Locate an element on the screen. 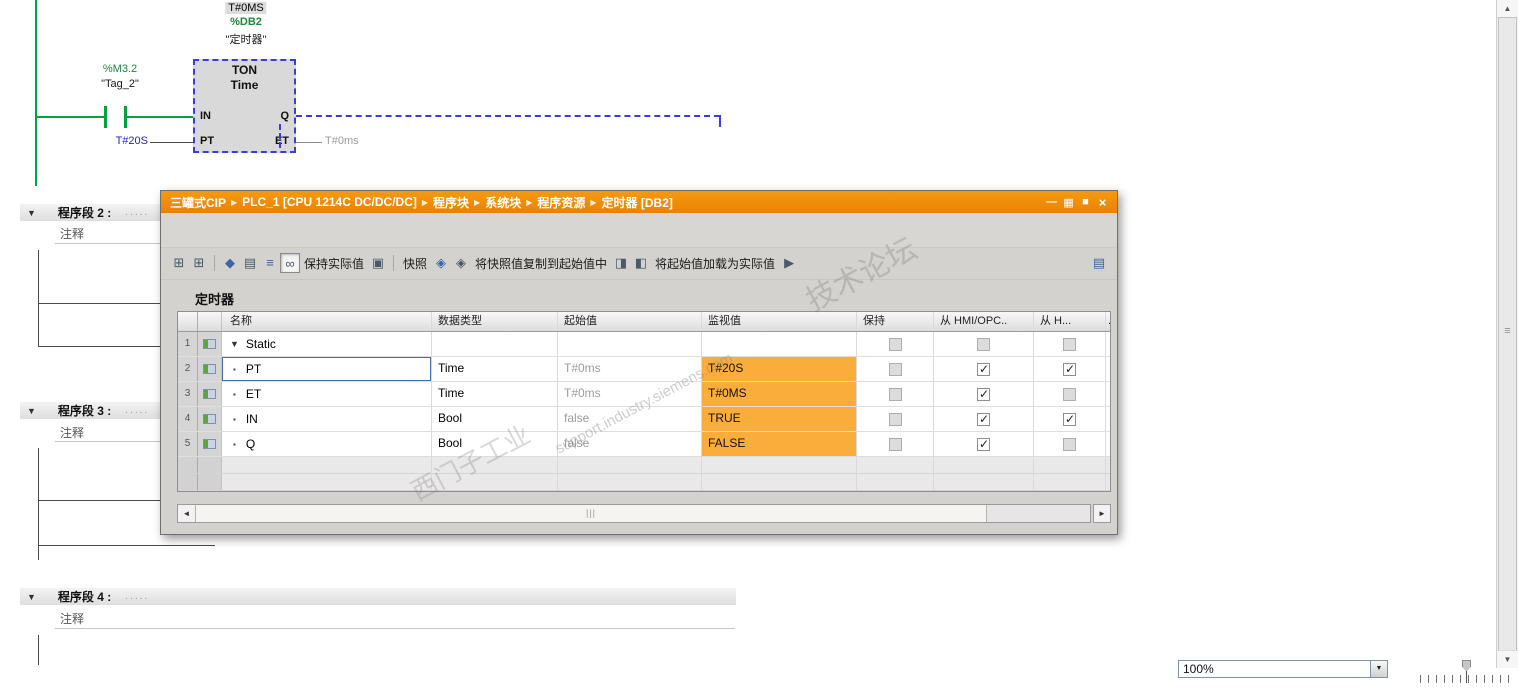 The width and height of the screenshot is (1518, 688). ton-timer-block: TON Time IN Q PT ET is located at coordinates (244, 106).